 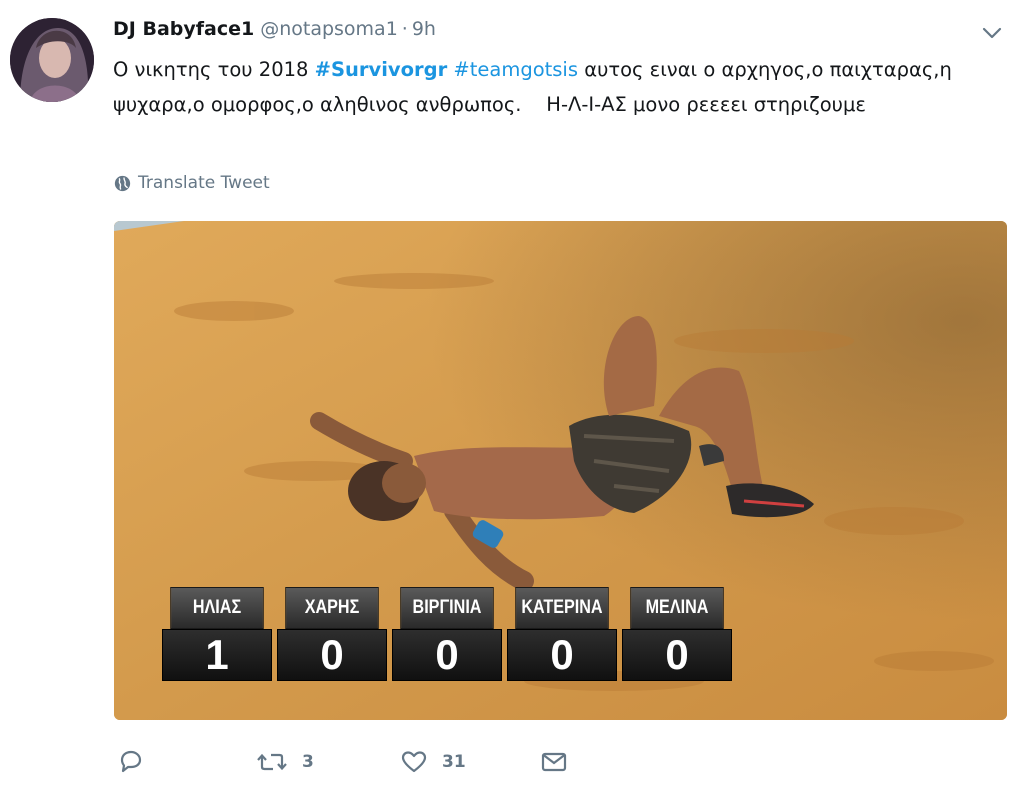 I want to click on tweet-actions: 3 31, so click(x=416, y=764).